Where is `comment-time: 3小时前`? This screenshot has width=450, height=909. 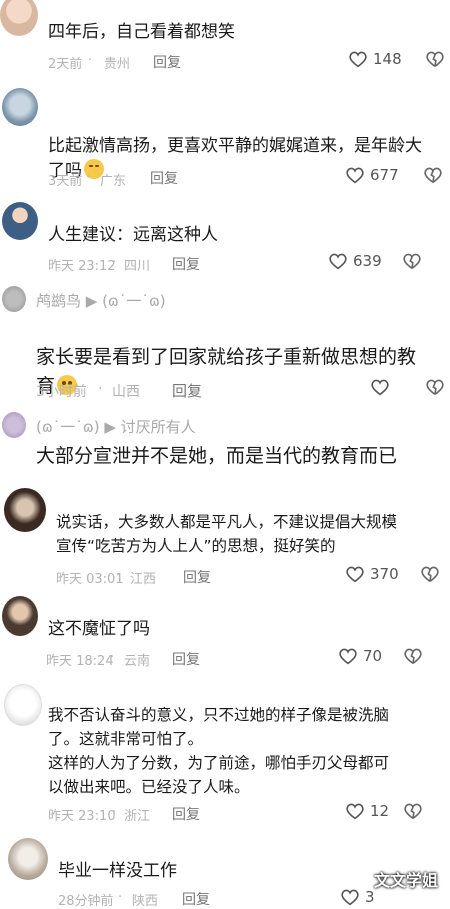 comment-time: 3小时前 is located at coordinates (61, 392).